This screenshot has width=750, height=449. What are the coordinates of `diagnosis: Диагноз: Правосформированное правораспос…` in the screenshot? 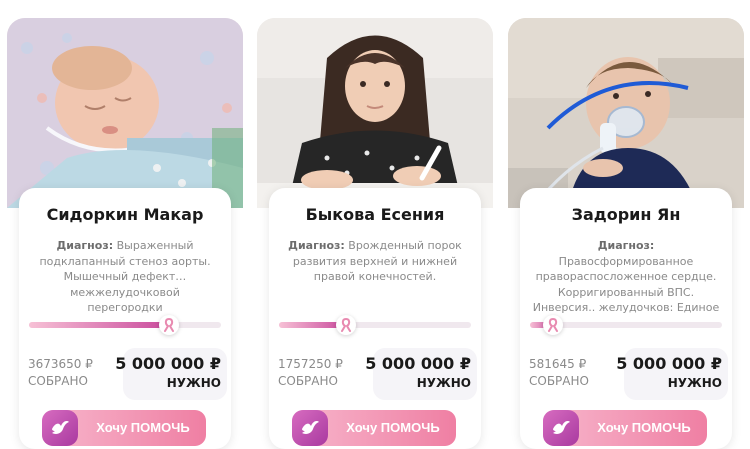 It's located at (626, 277).